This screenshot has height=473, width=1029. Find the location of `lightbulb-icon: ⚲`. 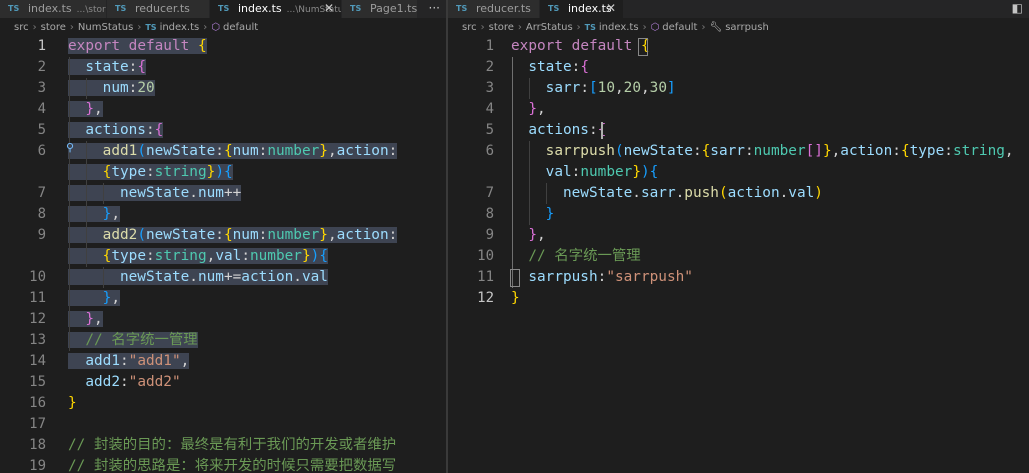

lightbulb-icon: ⚲ is located at coordinates (70, 147).